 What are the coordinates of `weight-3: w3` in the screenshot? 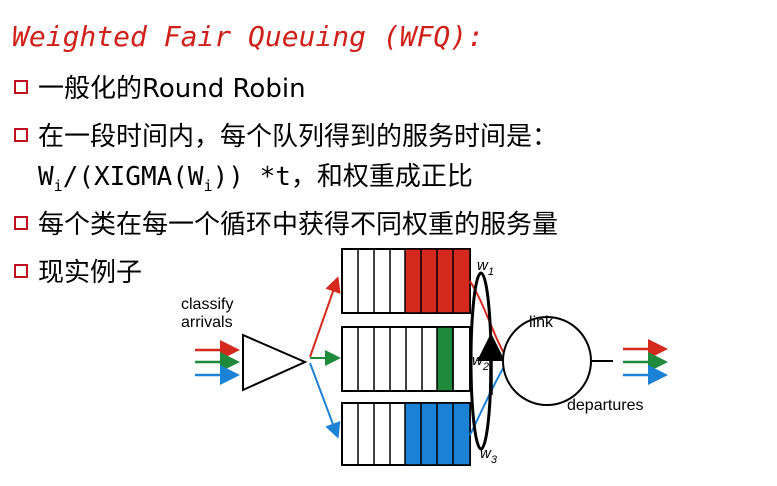 It's located at (489, 455).